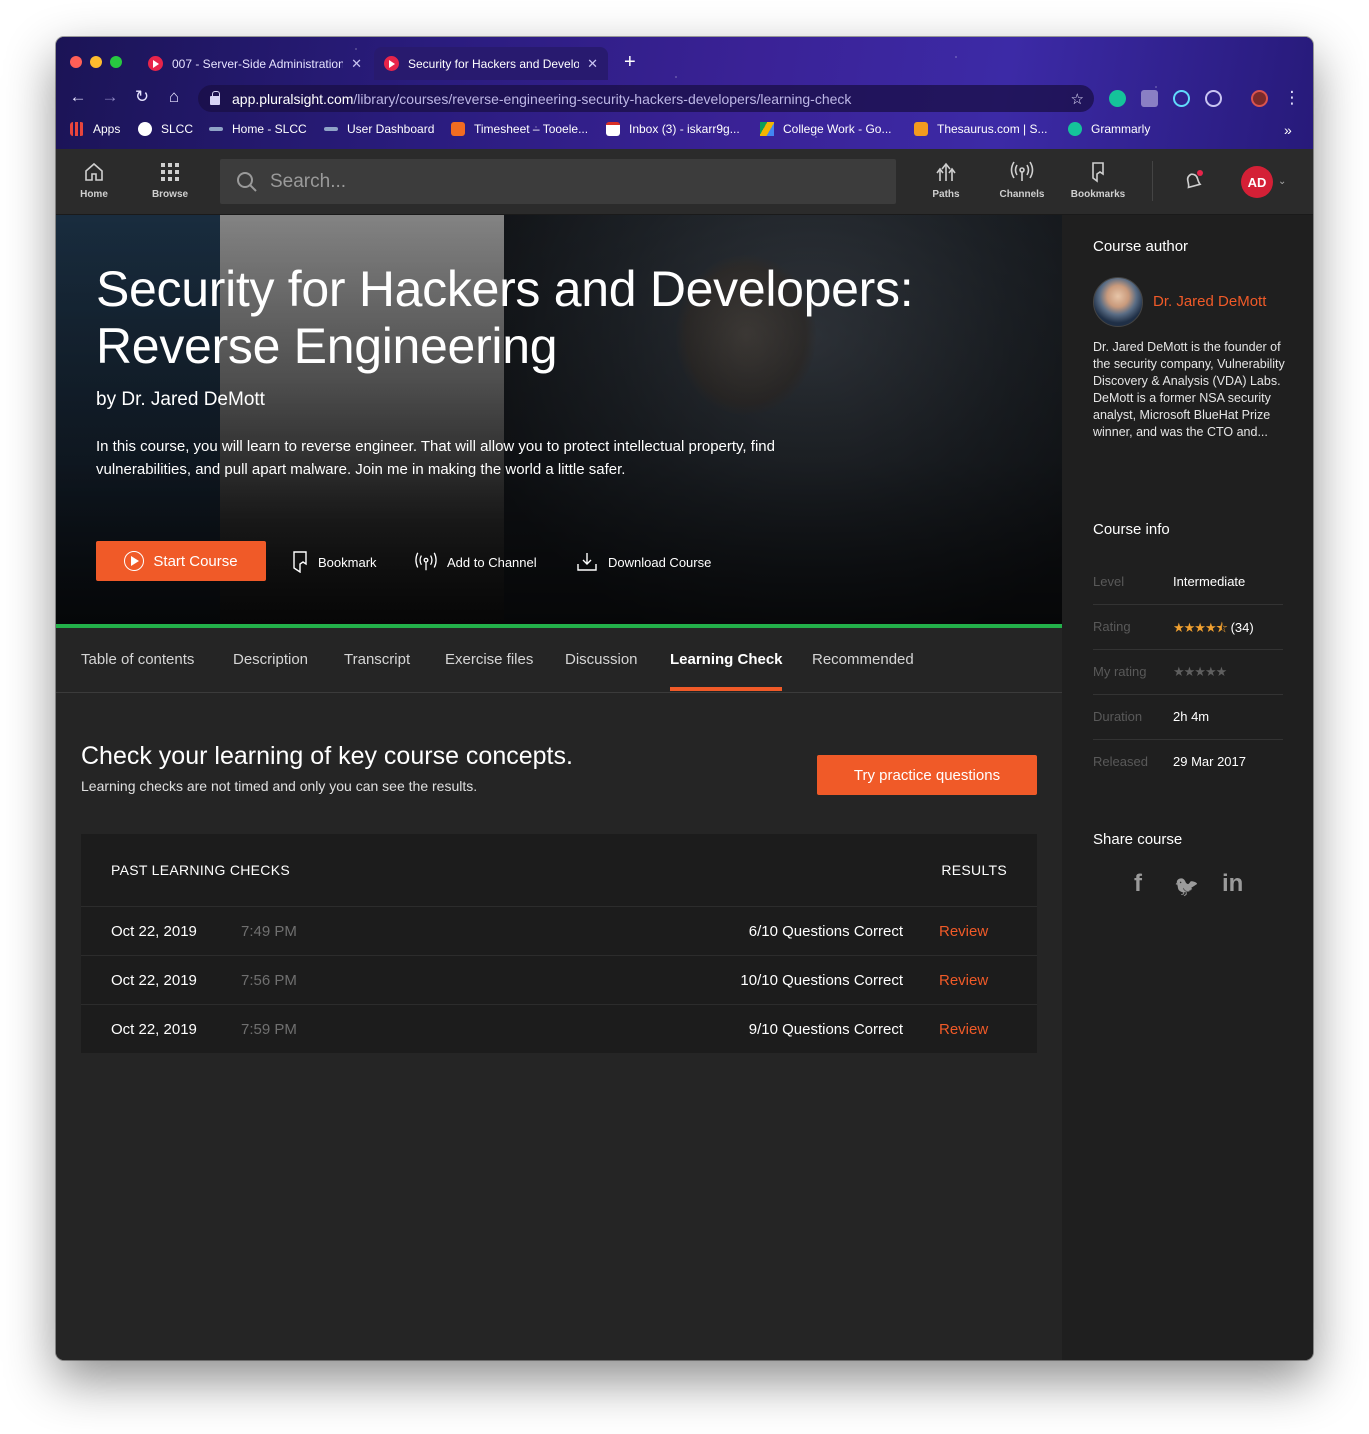 The image size is (1369, 1434). I want to click on grammarly-icon, so click(1075, 129).